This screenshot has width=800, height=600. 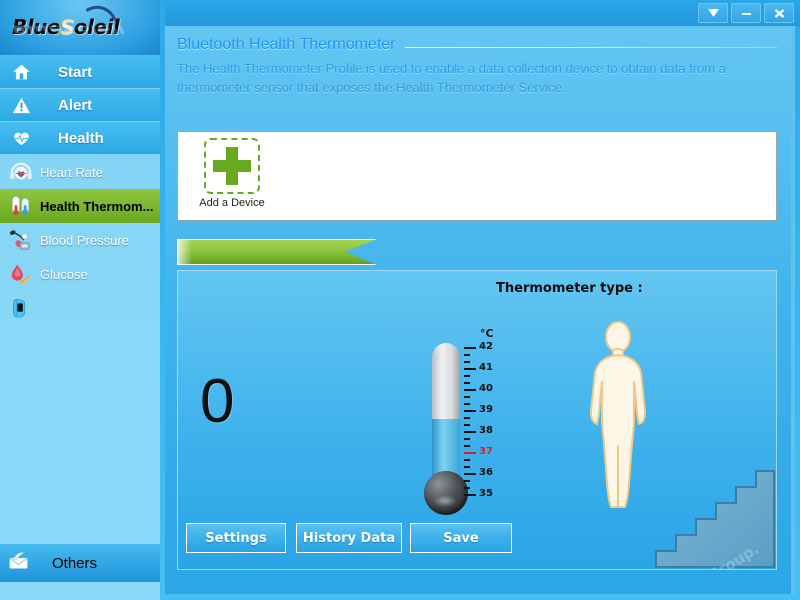 What do you see at coordinates (486, 451) in the screenshot?
I see `tick-label-37: 37` at bounding box center [486, 451].